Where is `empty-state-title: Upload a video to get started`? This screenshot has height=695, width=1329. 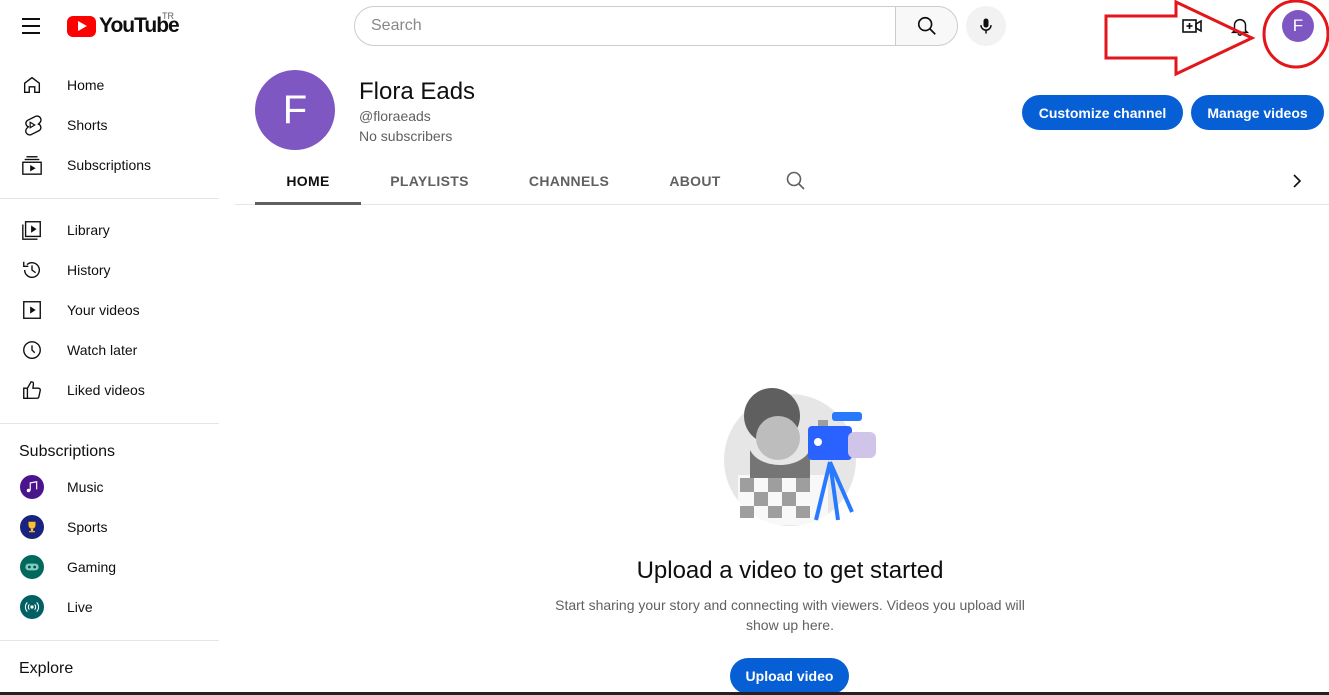
empty-state-title: Upload a video to get started is located at coordinates (790, 570).